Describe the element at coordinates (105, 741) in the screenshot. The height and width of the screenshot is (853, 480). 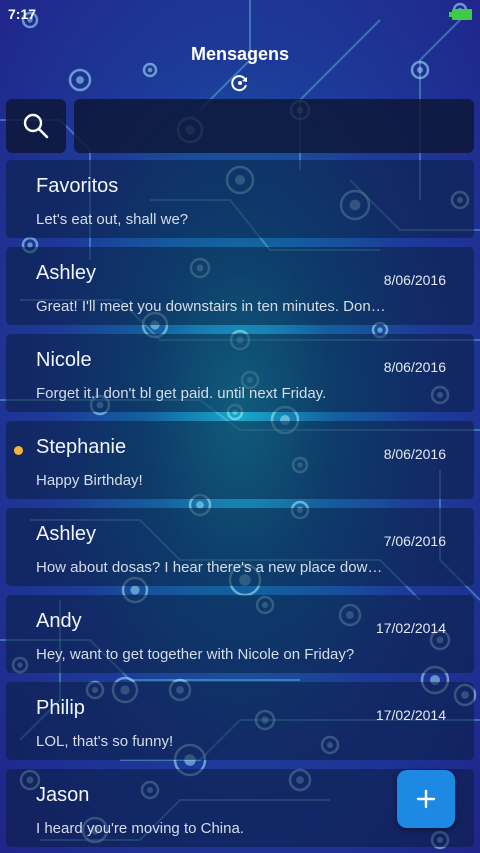
I see `message-preview: LOL, that's so funny!` at that location.